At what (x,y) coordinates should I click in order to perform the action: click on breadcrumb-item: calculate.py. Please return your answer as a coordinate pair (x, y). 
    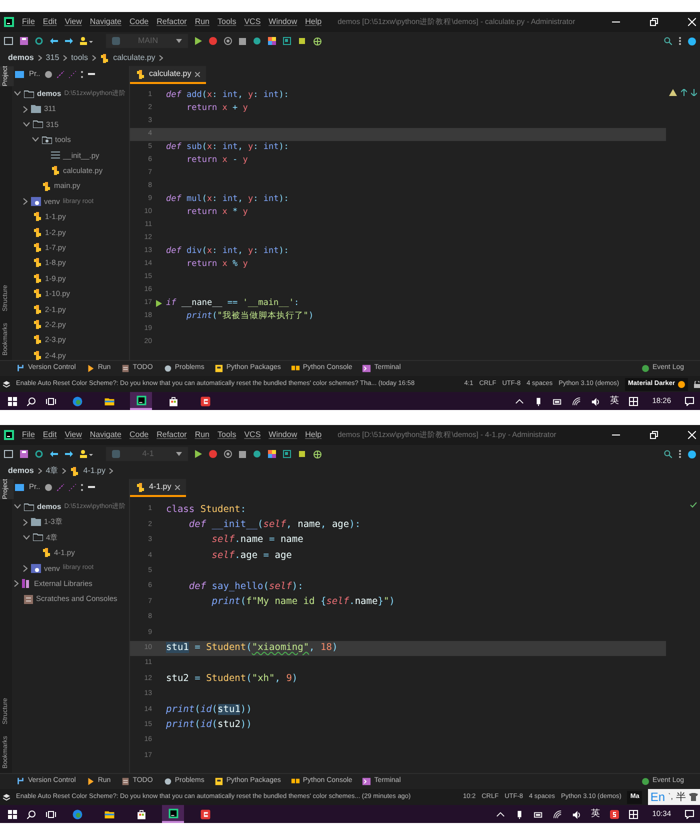
    Looking at the image, I should click on (134, 58).